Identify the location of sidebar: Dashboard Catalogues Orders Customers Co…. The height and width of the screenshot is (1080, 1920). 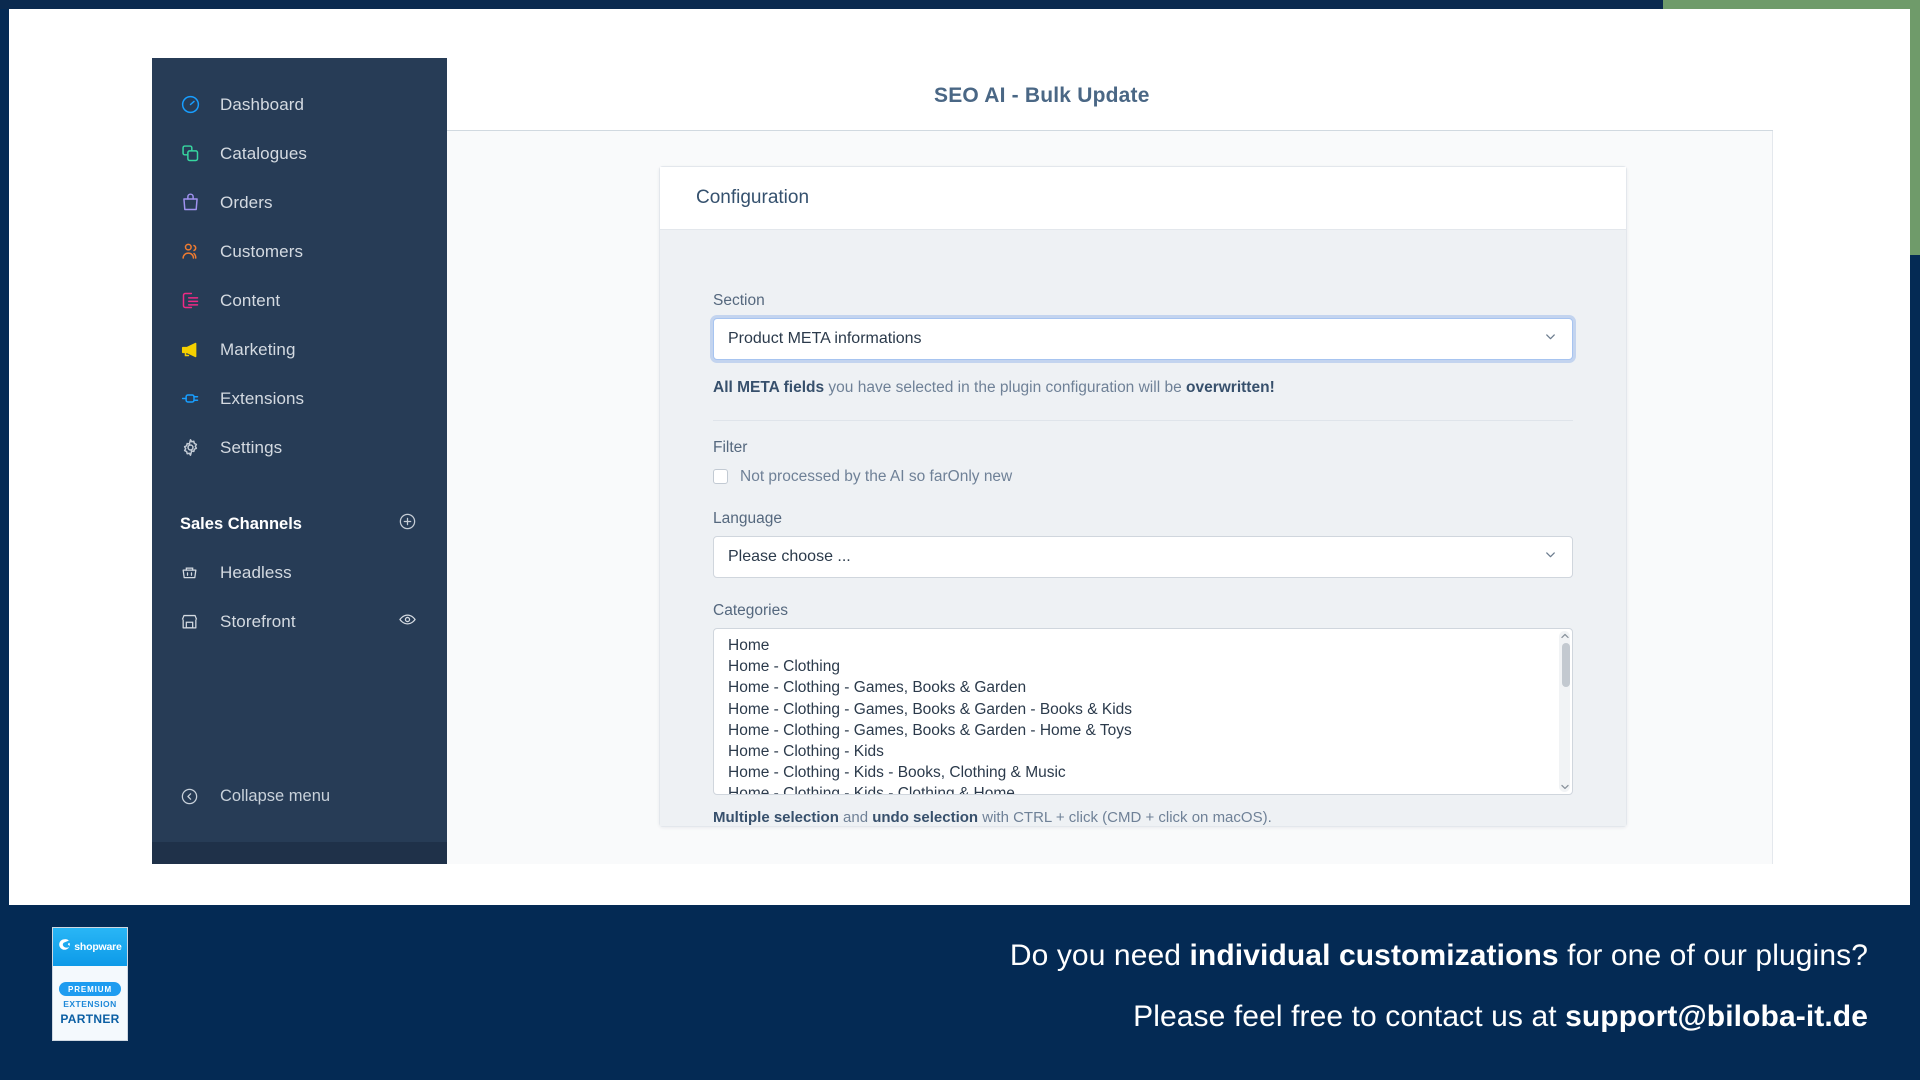
(299, 461).